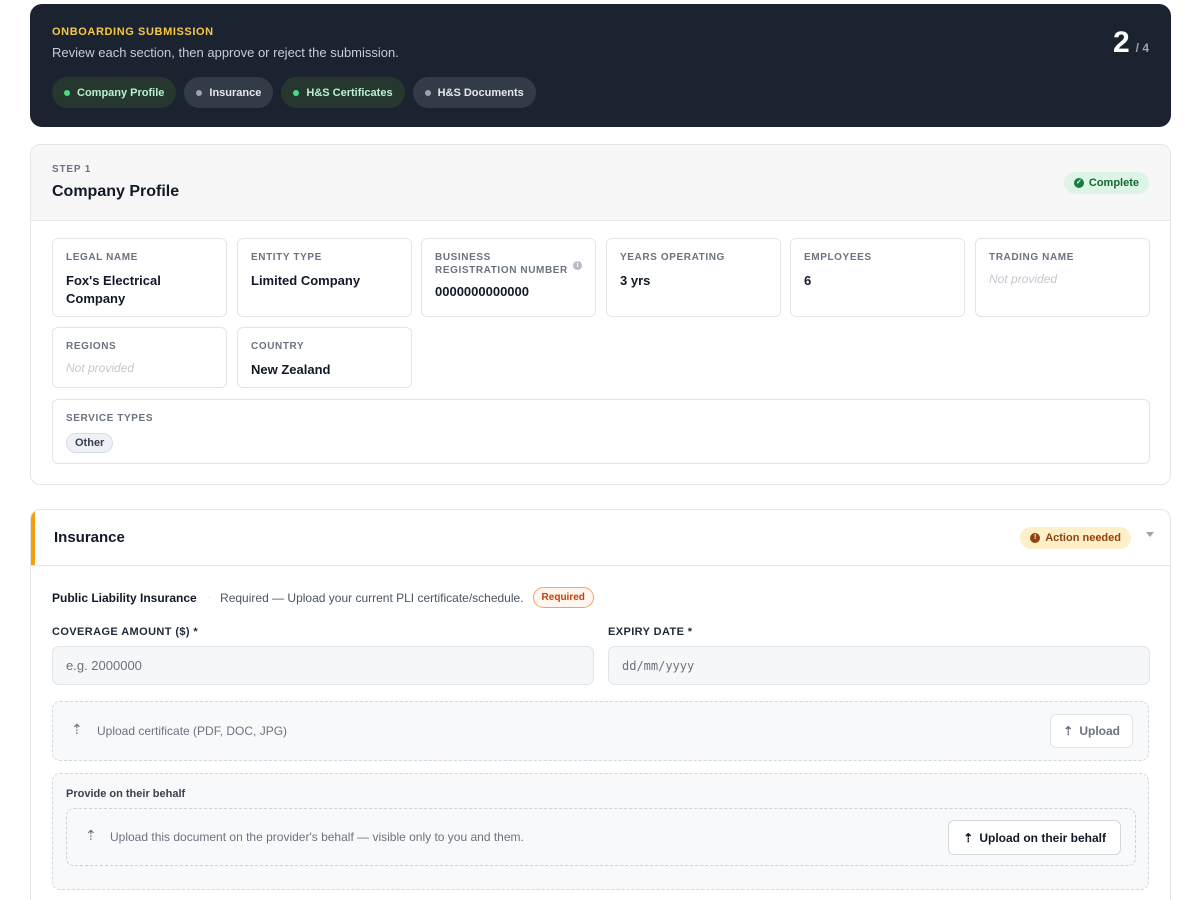 This screenshot has width=1200, height=900. Describe the element at coordinates (838, 257) in the screenshot. I see `field-label: EMPLOYEES` at that location.